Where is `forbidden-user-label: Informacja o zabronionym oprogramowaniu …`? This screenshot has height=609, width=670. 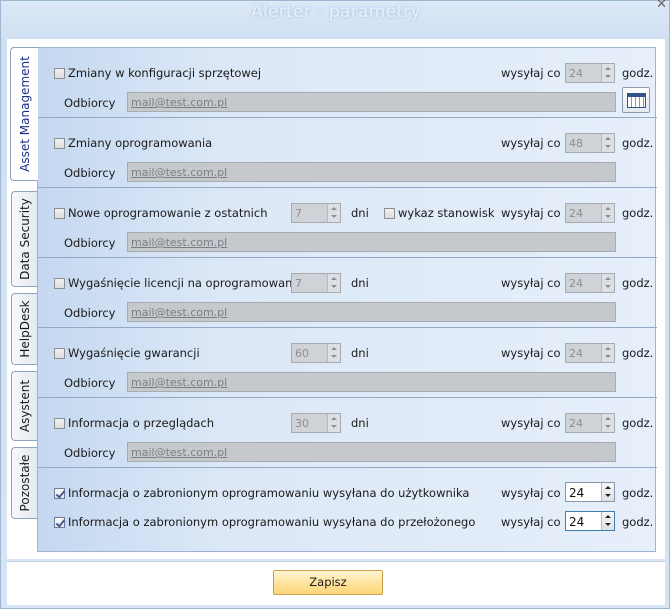
forbidden-user-label: Informacja o zabronionym oprogramowaniu … is located at coordinates (269, 493).